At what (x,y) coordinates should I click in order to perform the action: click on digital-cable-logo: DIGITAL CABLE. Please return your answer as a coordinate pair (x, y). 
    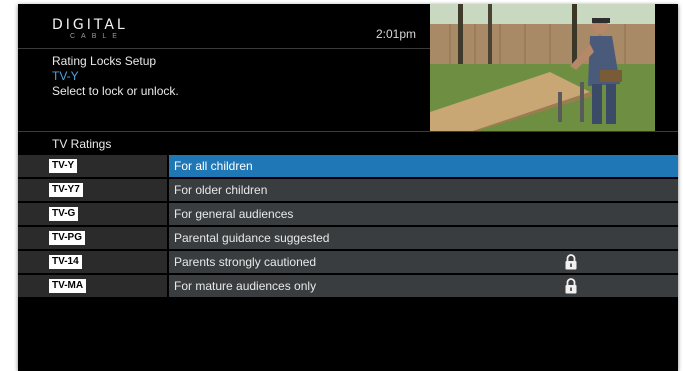
    Looking at the image, I should click on (92, 29).